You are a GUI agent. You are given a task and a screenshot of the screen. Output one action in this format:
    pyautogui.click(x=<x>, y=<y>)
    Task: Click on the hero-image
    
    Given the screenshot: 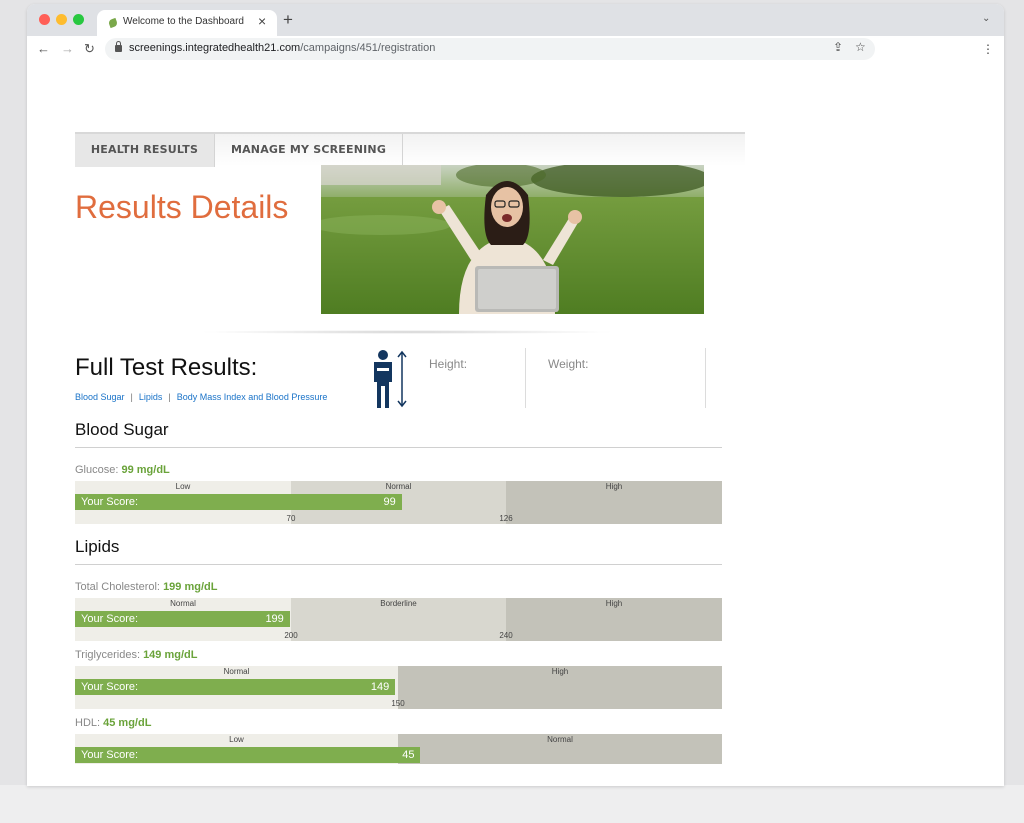 What is the action you would take?
    pyautogui.click(x=512, y=239)
    